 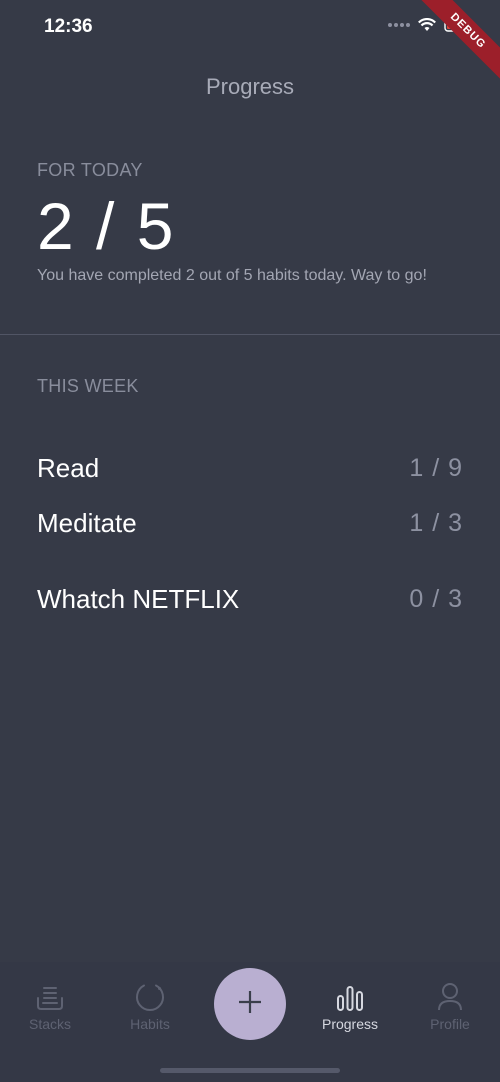 I want to click on stacks-icon, so click(x=50, y=995).